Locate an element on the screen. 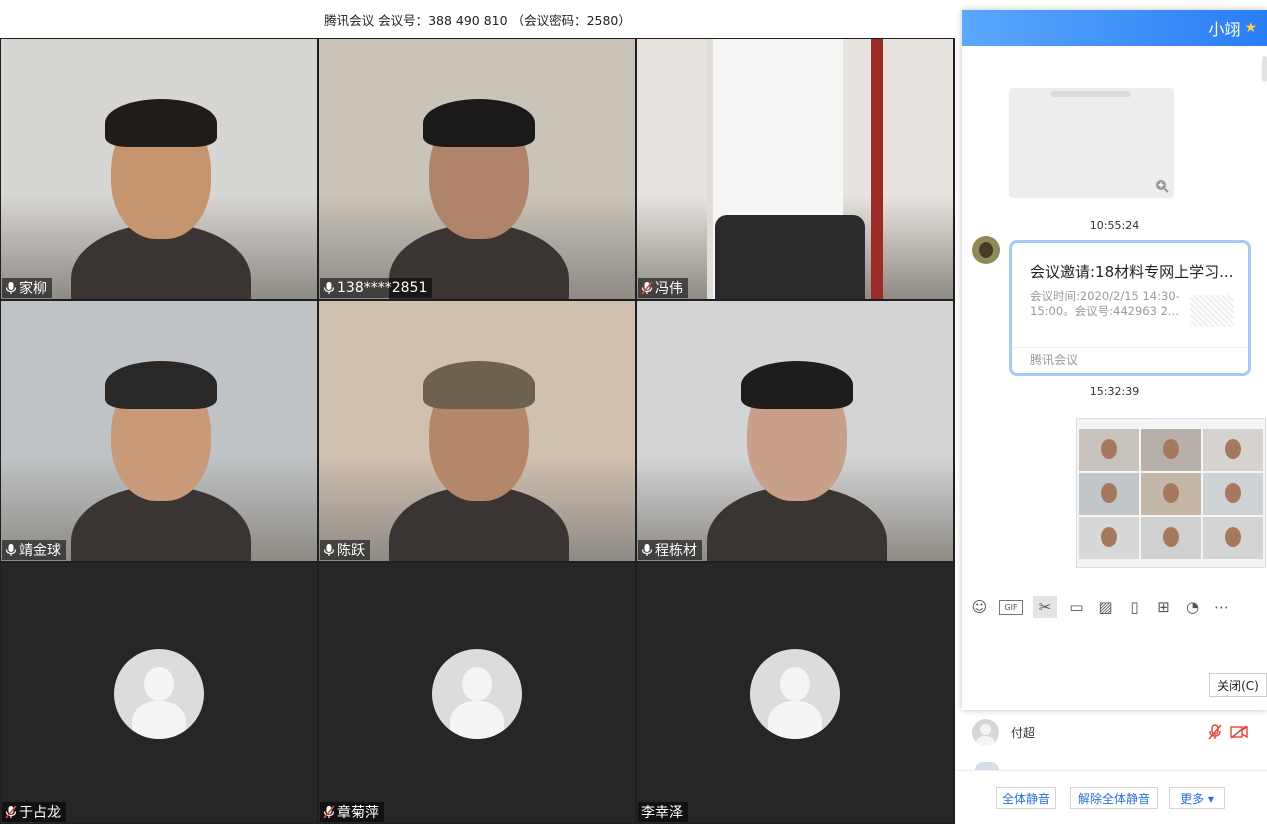 The height and width of the screenshot is (825, 1267). participant-label: 陈跃 is located at coordinates (345, 550).